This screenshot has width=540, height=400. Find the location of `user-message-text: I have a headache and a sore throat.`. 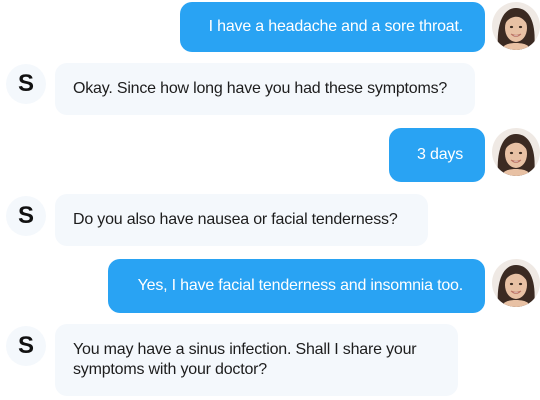

user-message-text: I have a headache and a sore throat. is located at coordinates (336, 26).